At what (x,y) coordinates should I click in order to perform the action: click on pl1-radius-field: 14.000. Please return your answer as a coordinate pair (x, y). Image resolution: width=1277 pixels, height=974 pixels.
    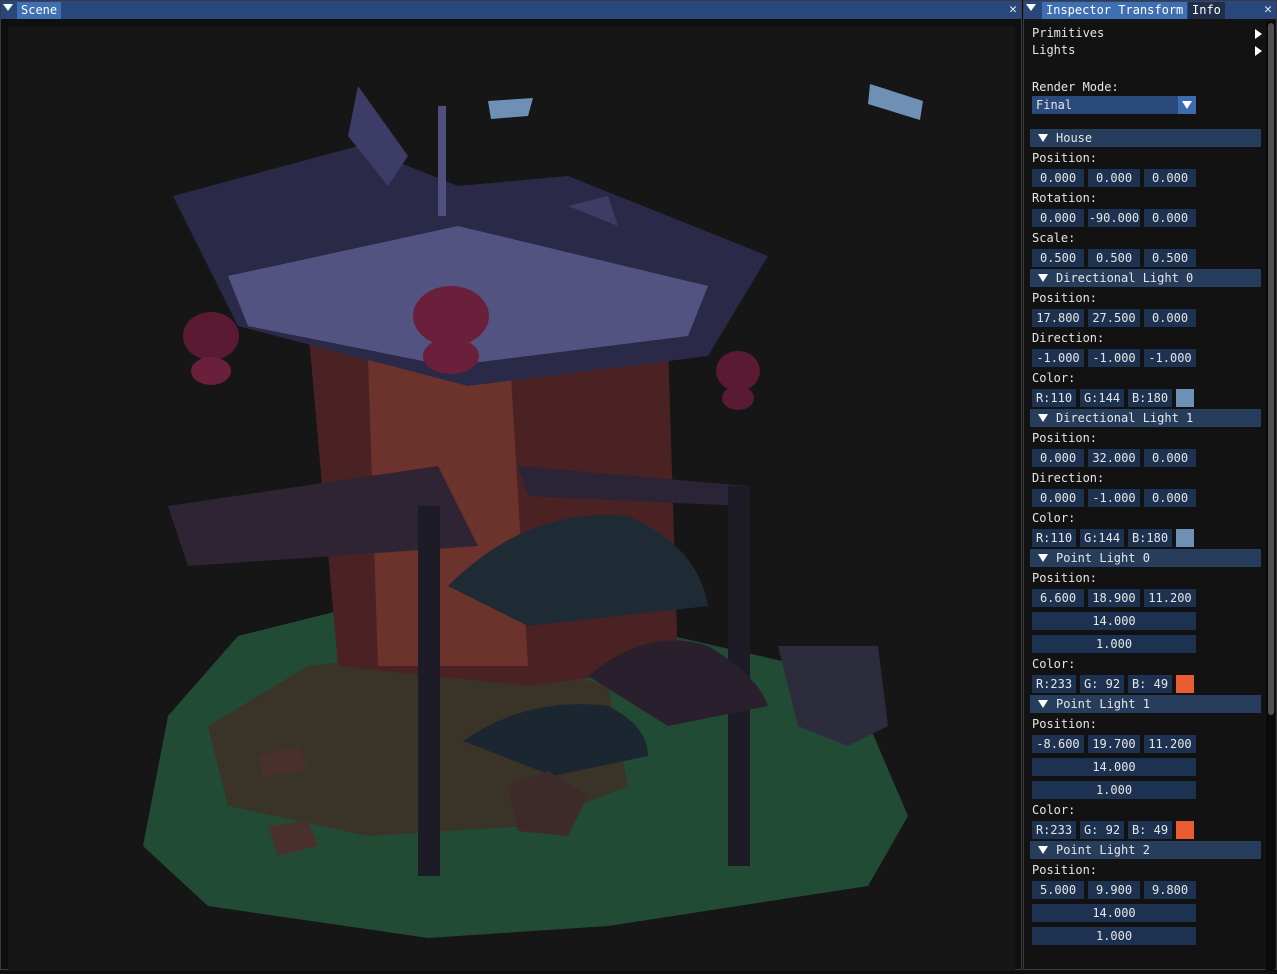
    Looking at the image, I should click on (1114, 767).